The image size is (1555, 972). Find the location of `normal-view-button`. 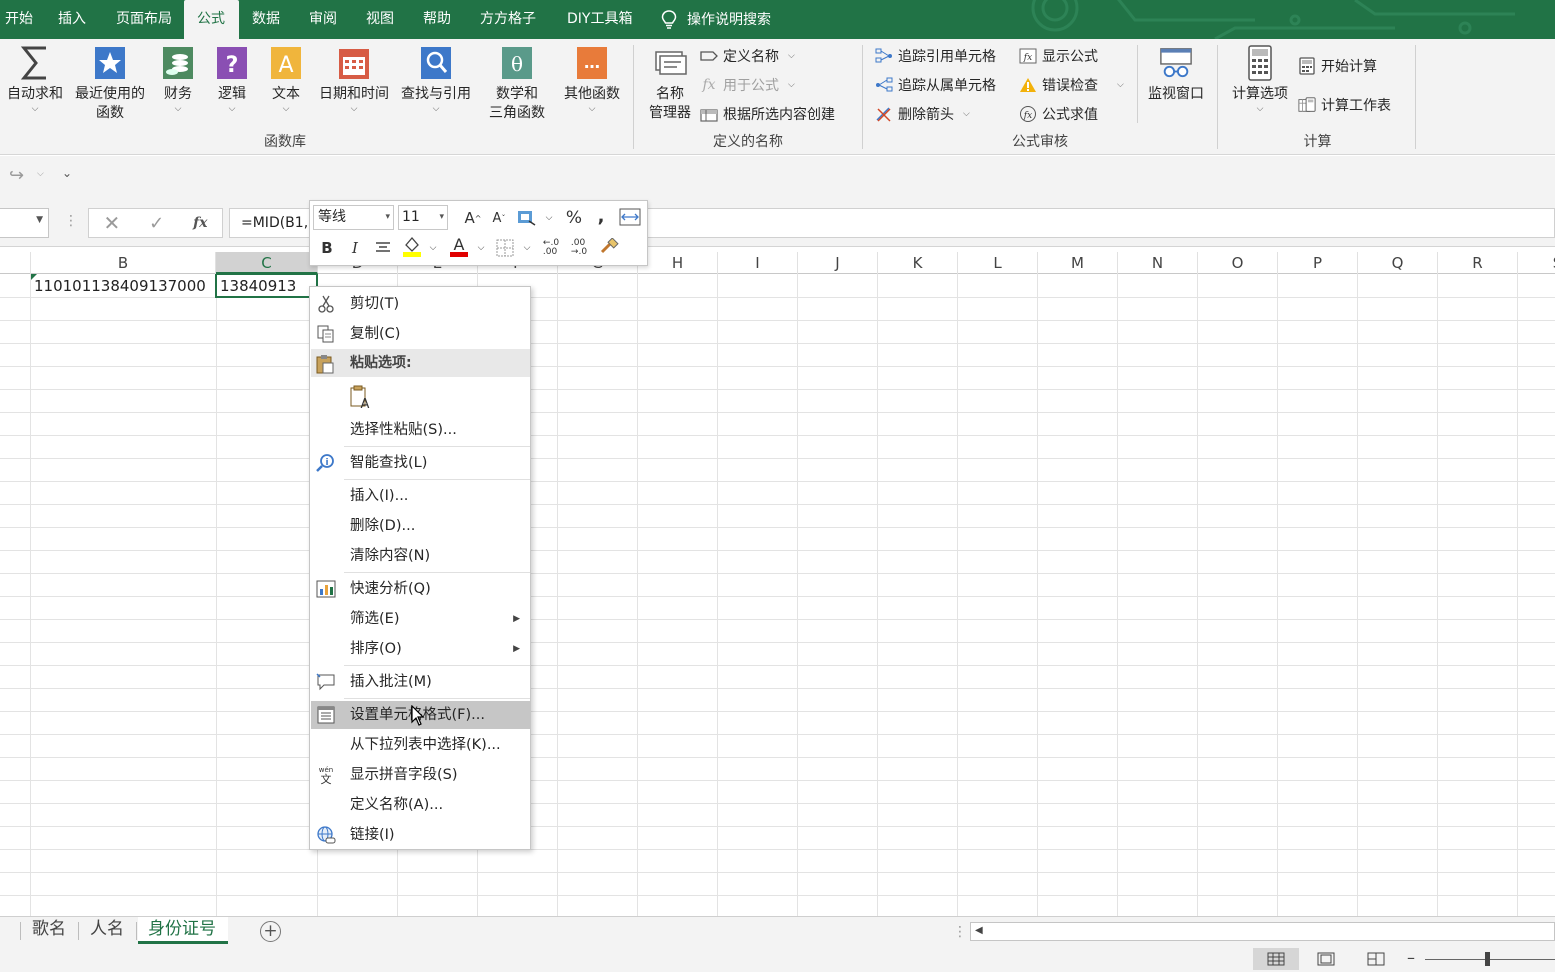

normal-view-button is located at coordinates (1276, 959).